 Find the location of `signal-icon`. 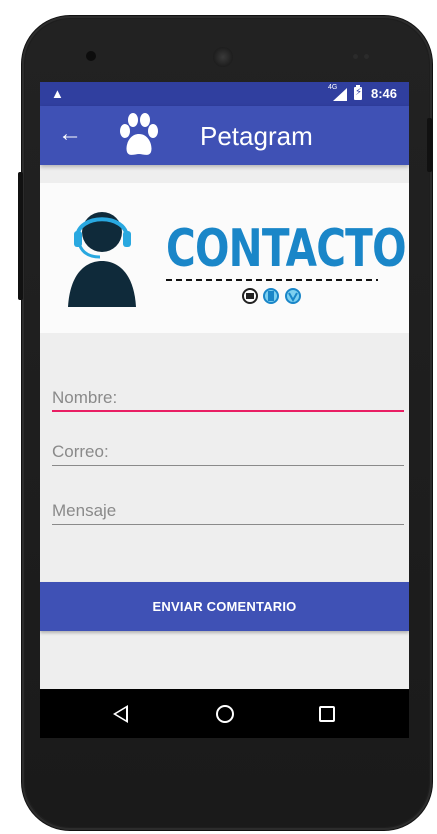

signal-icon is located at coordinates (340, 94).